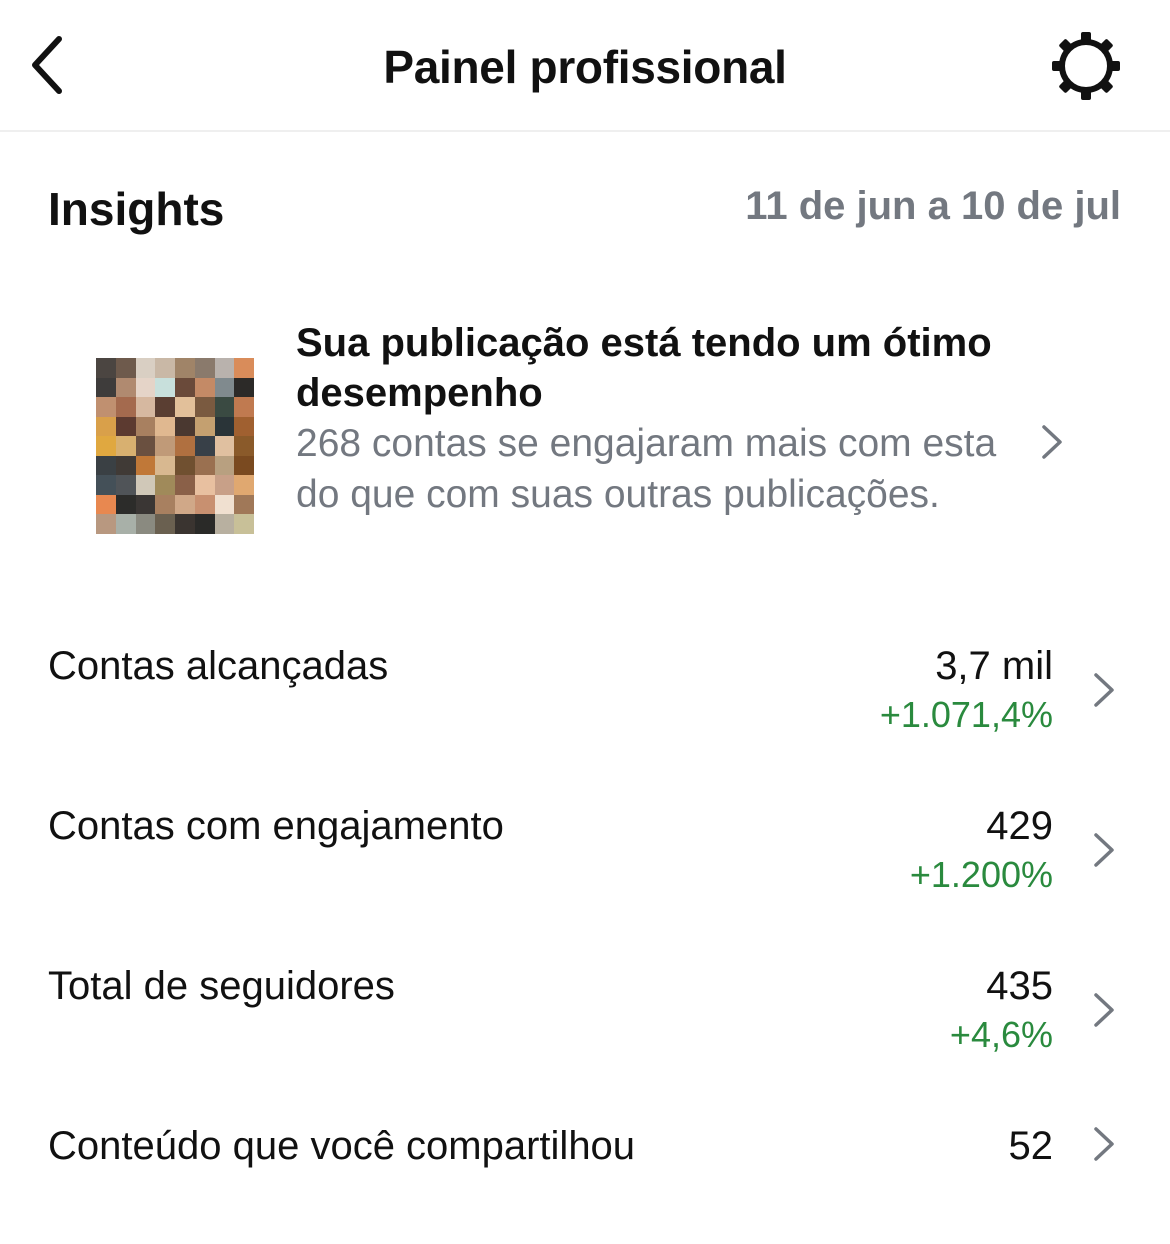  Describe the element at coordinates (585, 1010) in the screenshot. I see `metric-row-followers: Total de seguidores 435 +4,6%` at that location.